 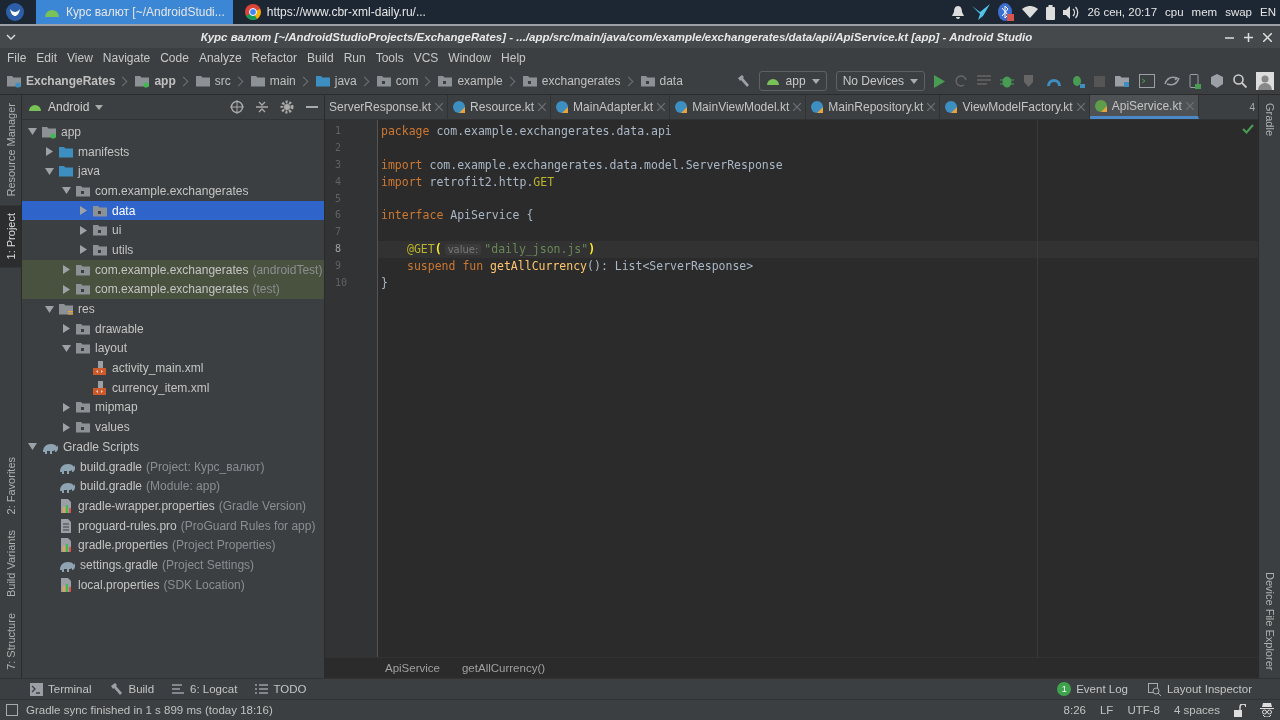 I want to click on terminal-icon, so click(x=1147, y=81).